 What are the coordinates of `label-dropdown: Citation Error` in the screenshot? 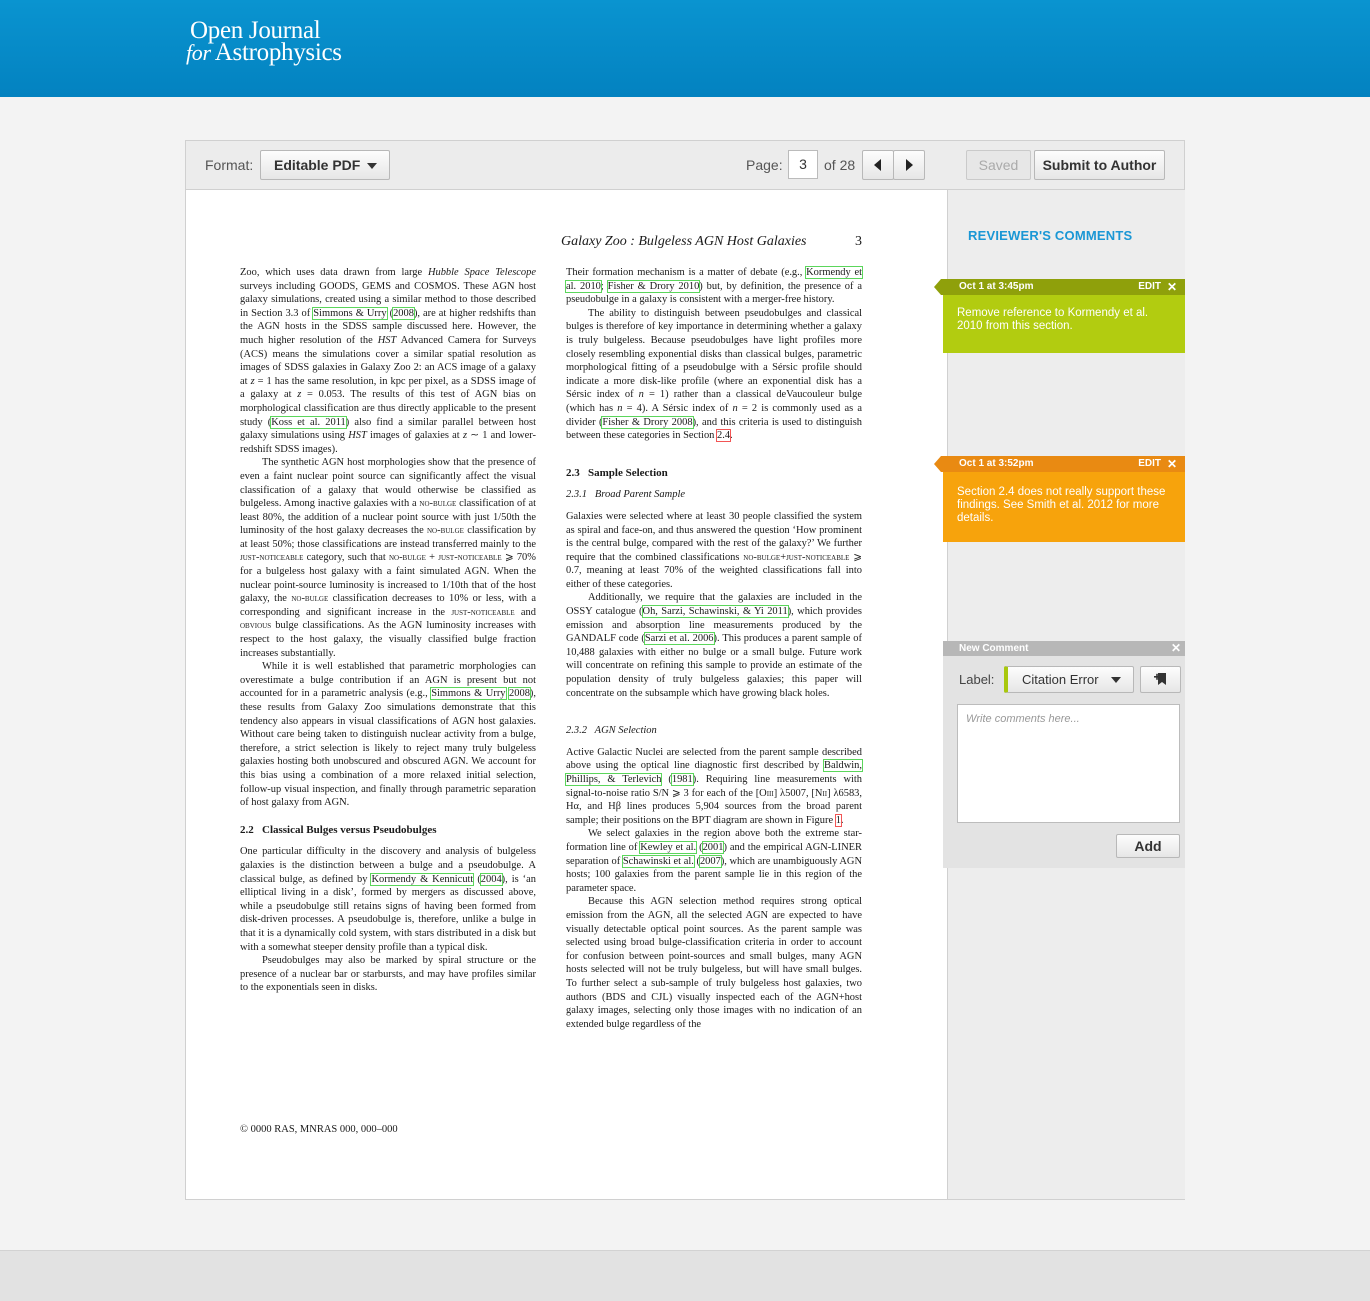 It's located at (1069, 679).